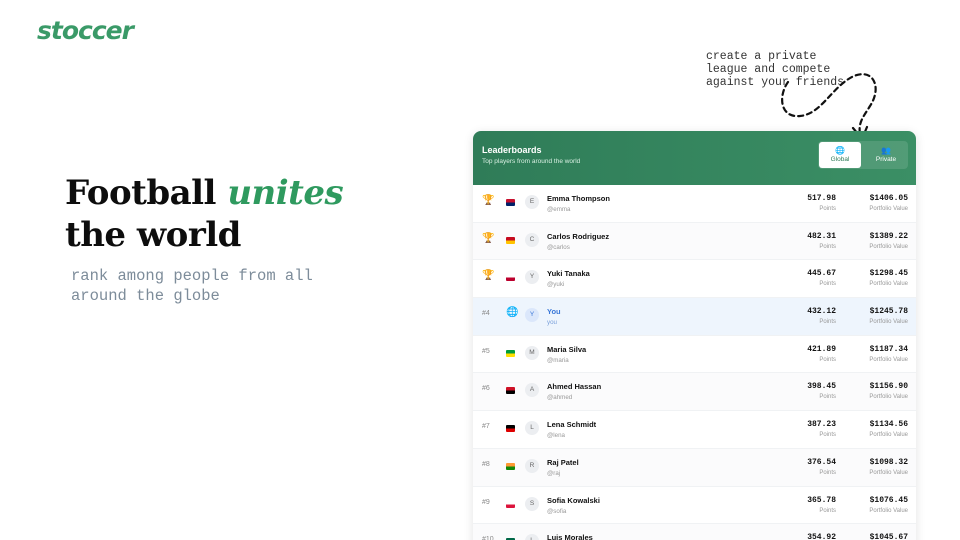 The height and width of the screenshot is (540, 960). Describe the element at coordinates (821, 536) in the screenshot. I see `player-points: 354.92` at that location.